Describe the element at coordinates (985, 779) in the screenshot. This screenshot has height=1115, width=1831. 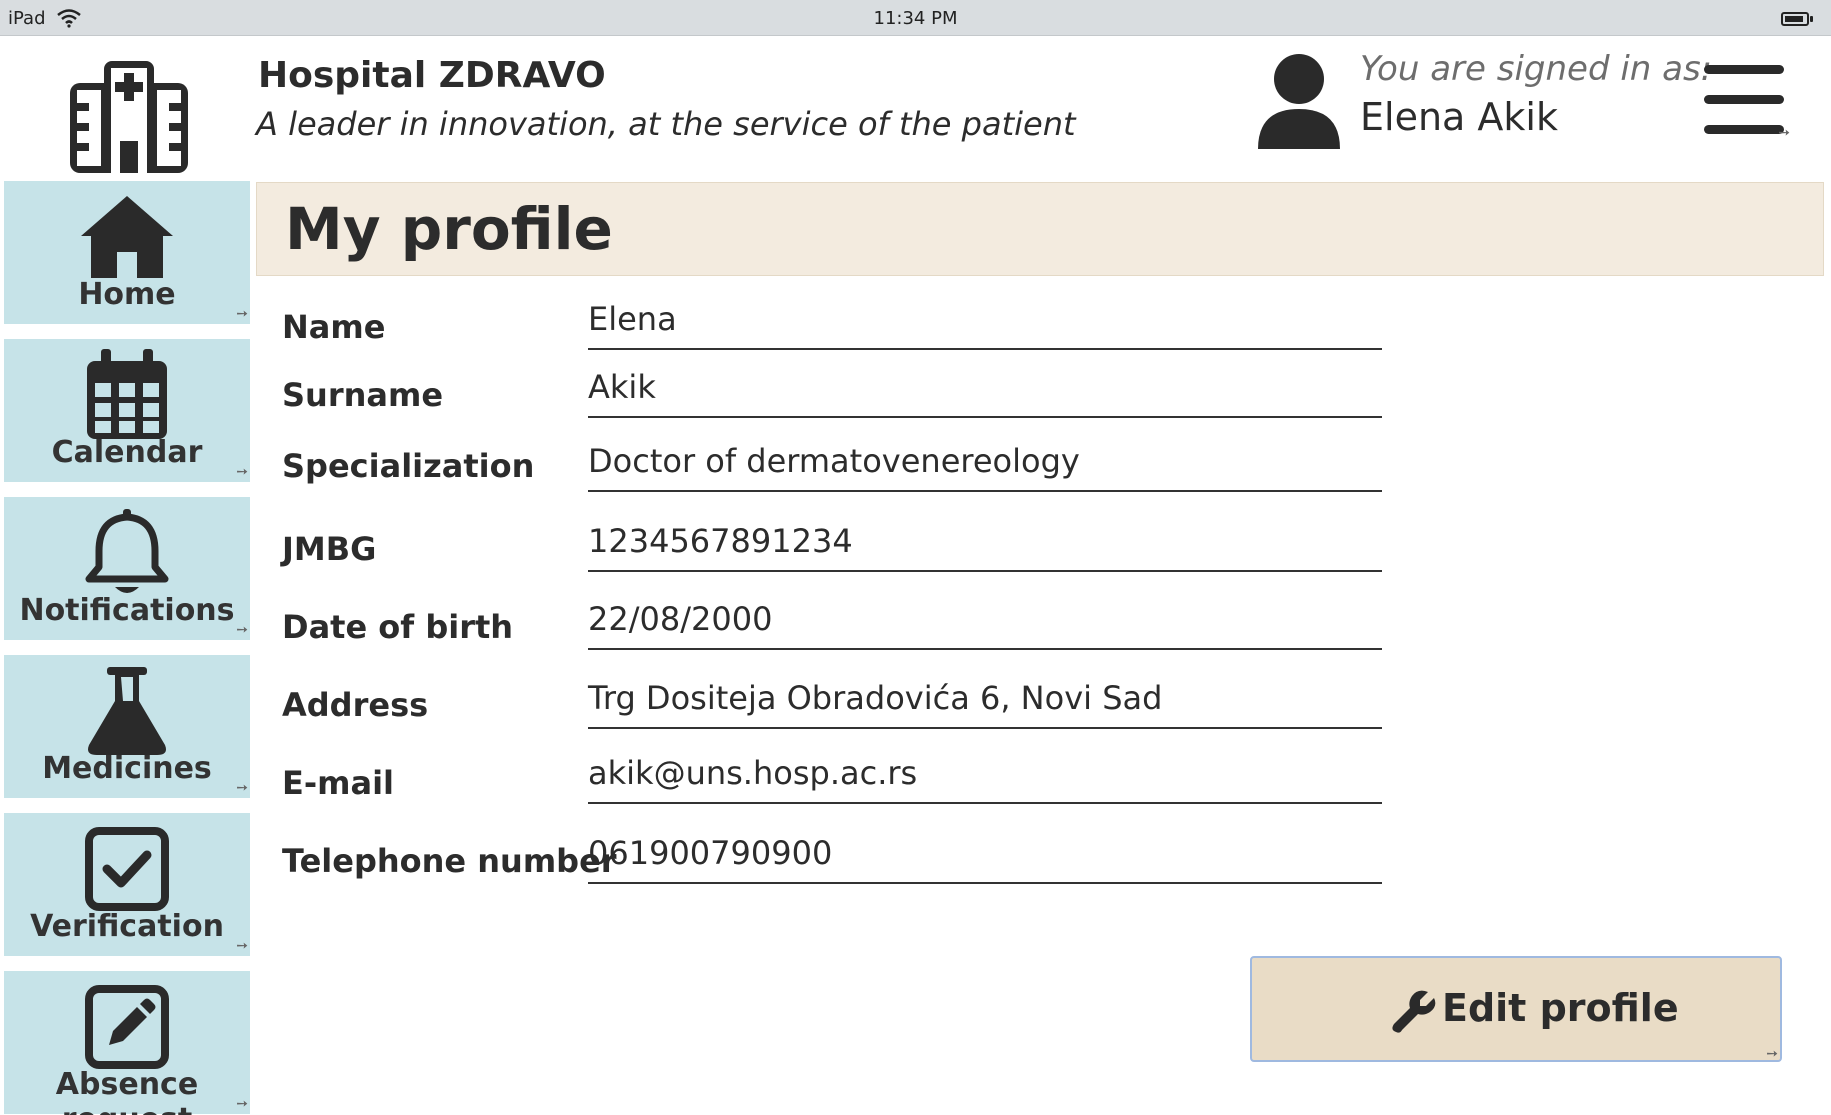
I see `email-field: akik@uns.hosp.ac.rs` at that location.